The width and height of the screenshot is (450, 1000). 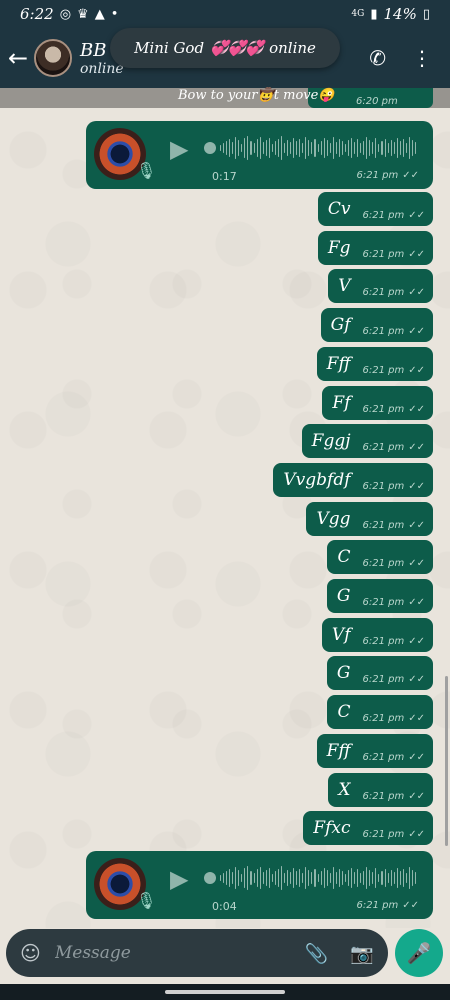 What do you see at coordinates (339, 209) in the screenshot?
I see `message-text: Cv` at bounding box center [339, 209].